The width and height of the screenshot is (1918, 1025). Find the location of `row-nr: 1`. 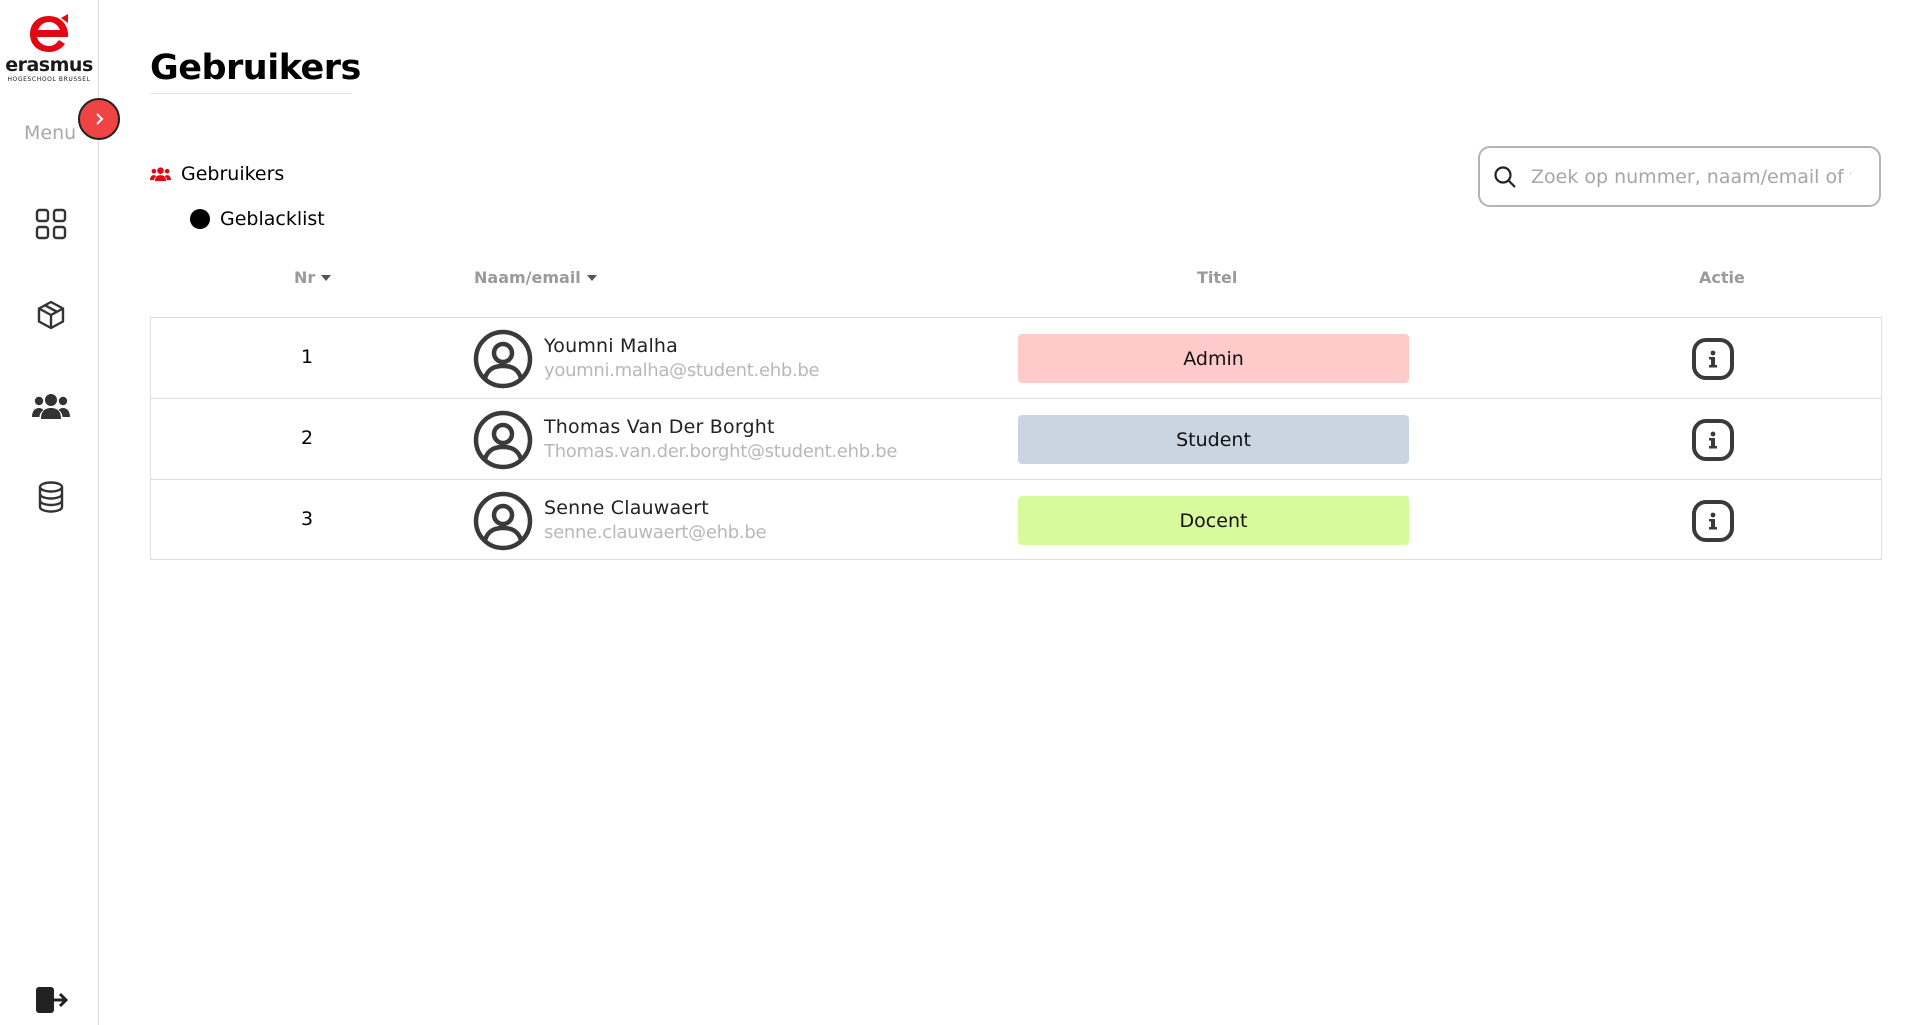

row-nr: 1 is located at coordinates (307, 357).